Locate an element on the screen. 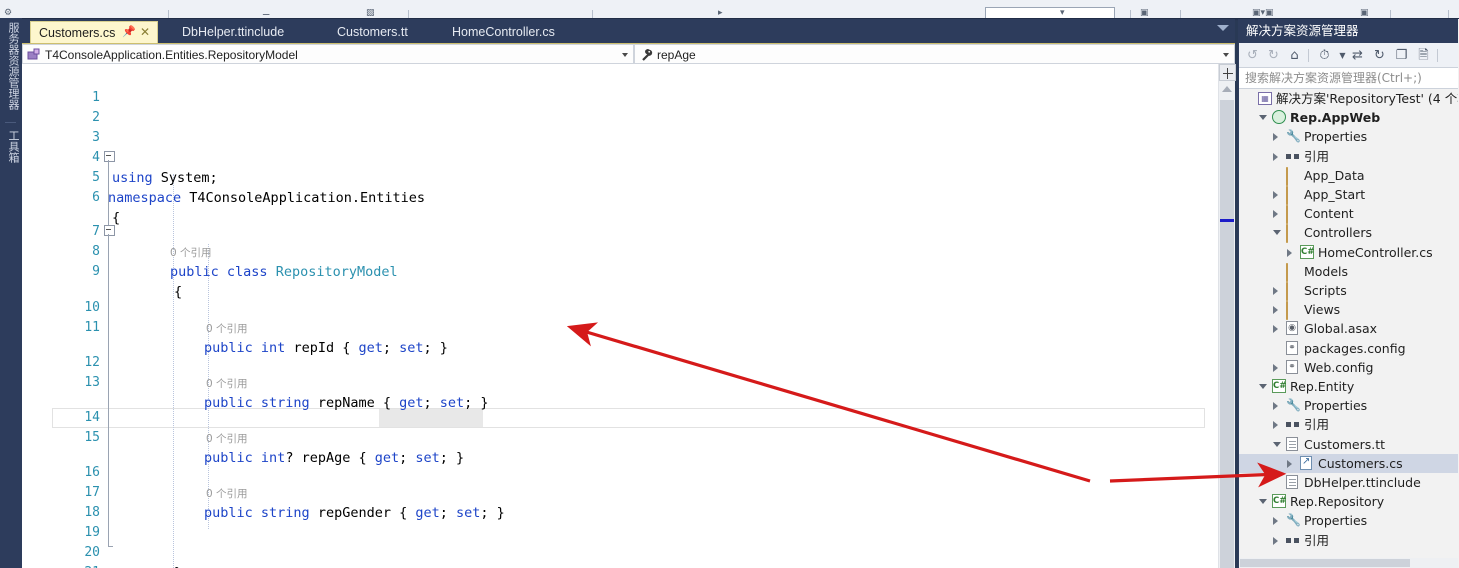 The width and height of the screenshot is (1459, 568). split-view-icon is located at coordinates (1227, 72).